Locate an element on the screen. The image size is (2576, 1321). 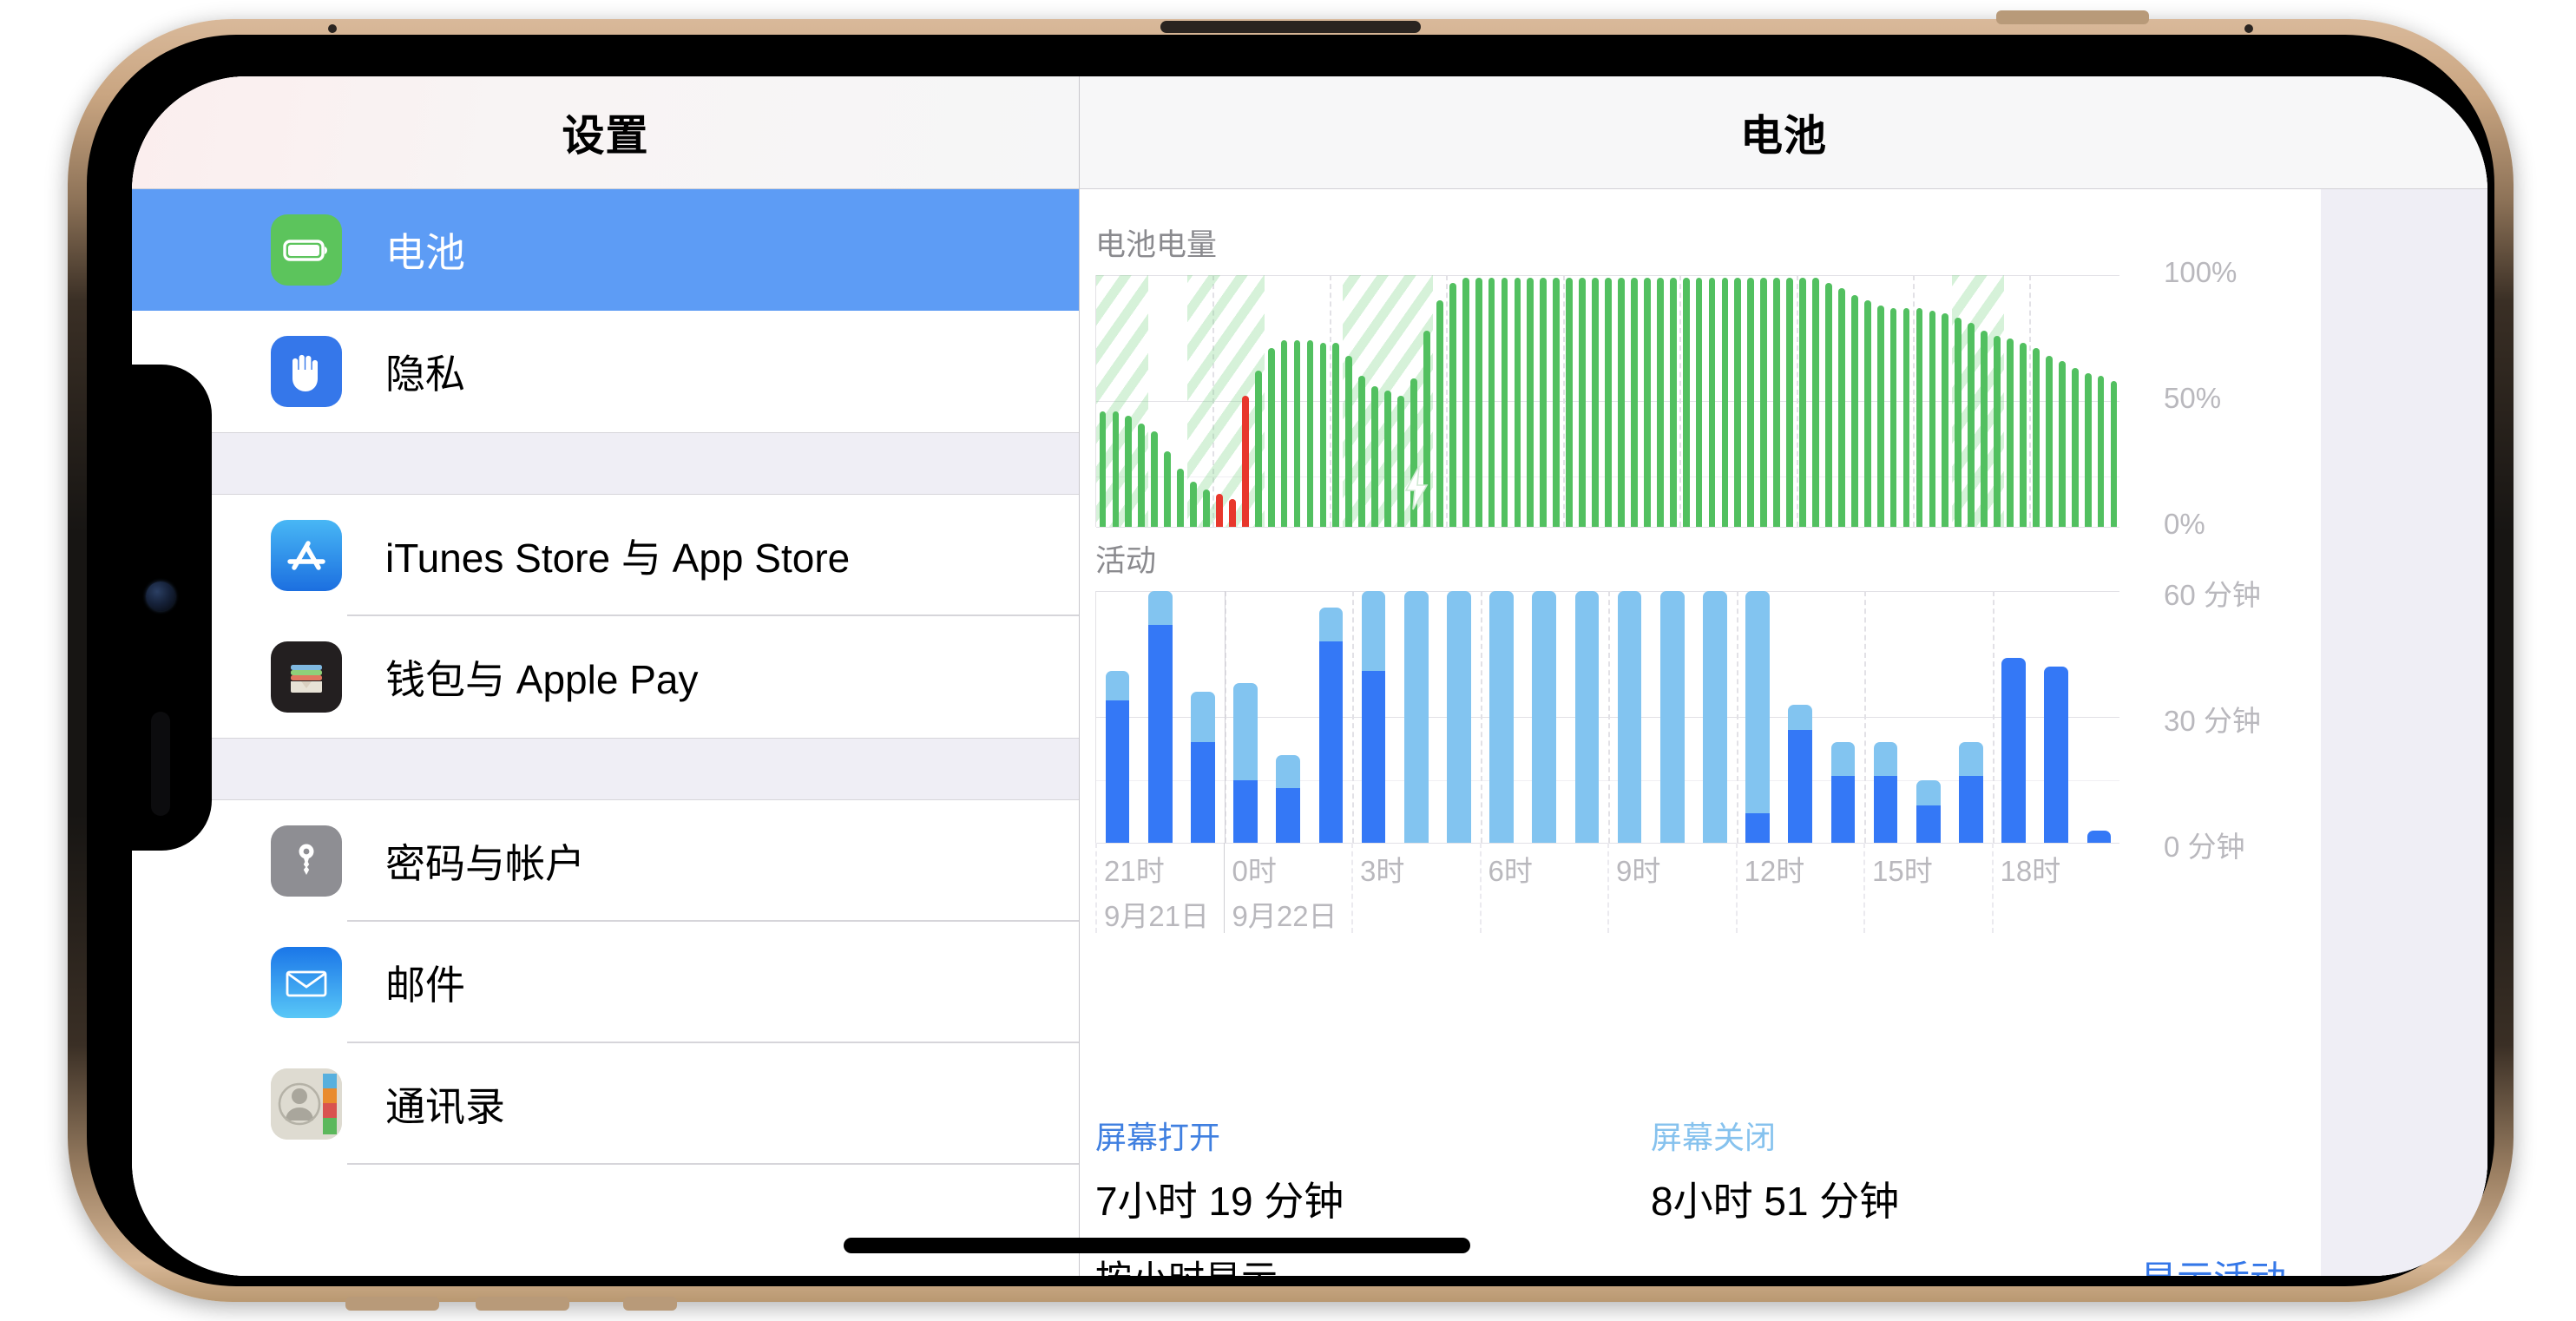
battery-chart-plot: 100% 50% 0% is located at coordinates (1666, 398).